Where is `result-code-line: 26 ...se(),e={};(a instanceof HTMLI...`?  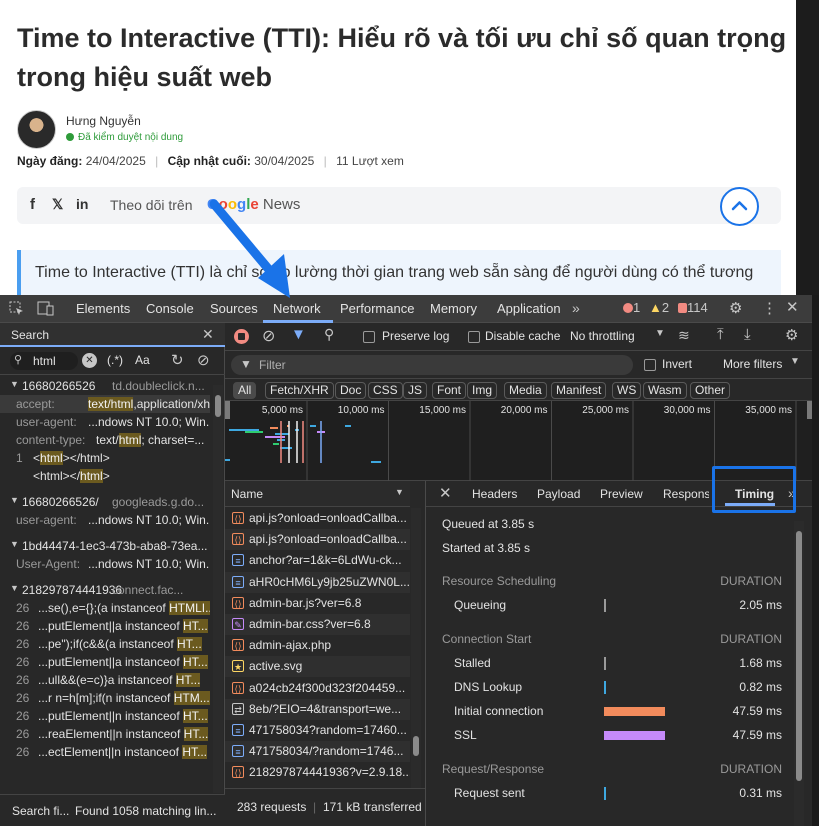
result-code-line: 26 ...se(),e={};(a instanceof HTMLI... is located at coordinates (105, 608).